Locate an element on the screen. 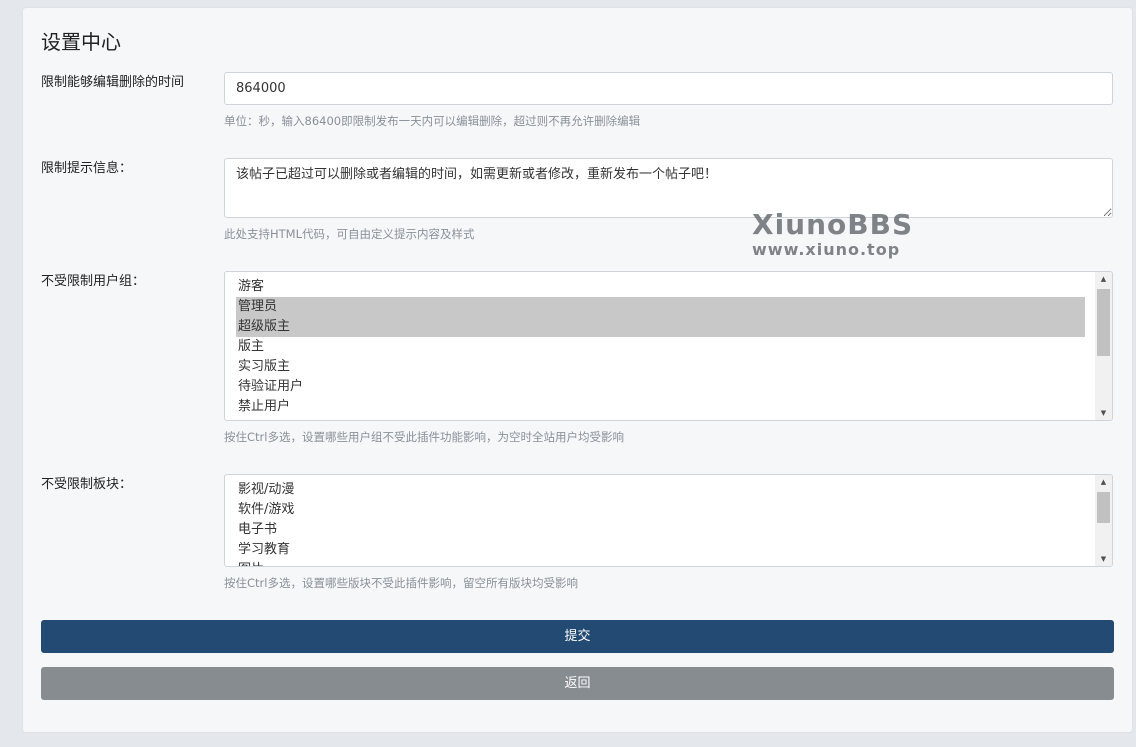 The height and width of the screenshot is (747, 1136). forums-select: 影视/动漫 软件/游戏 电子书 学习教育 图片 ▲ ▼ is located at coordinates (668, 520).